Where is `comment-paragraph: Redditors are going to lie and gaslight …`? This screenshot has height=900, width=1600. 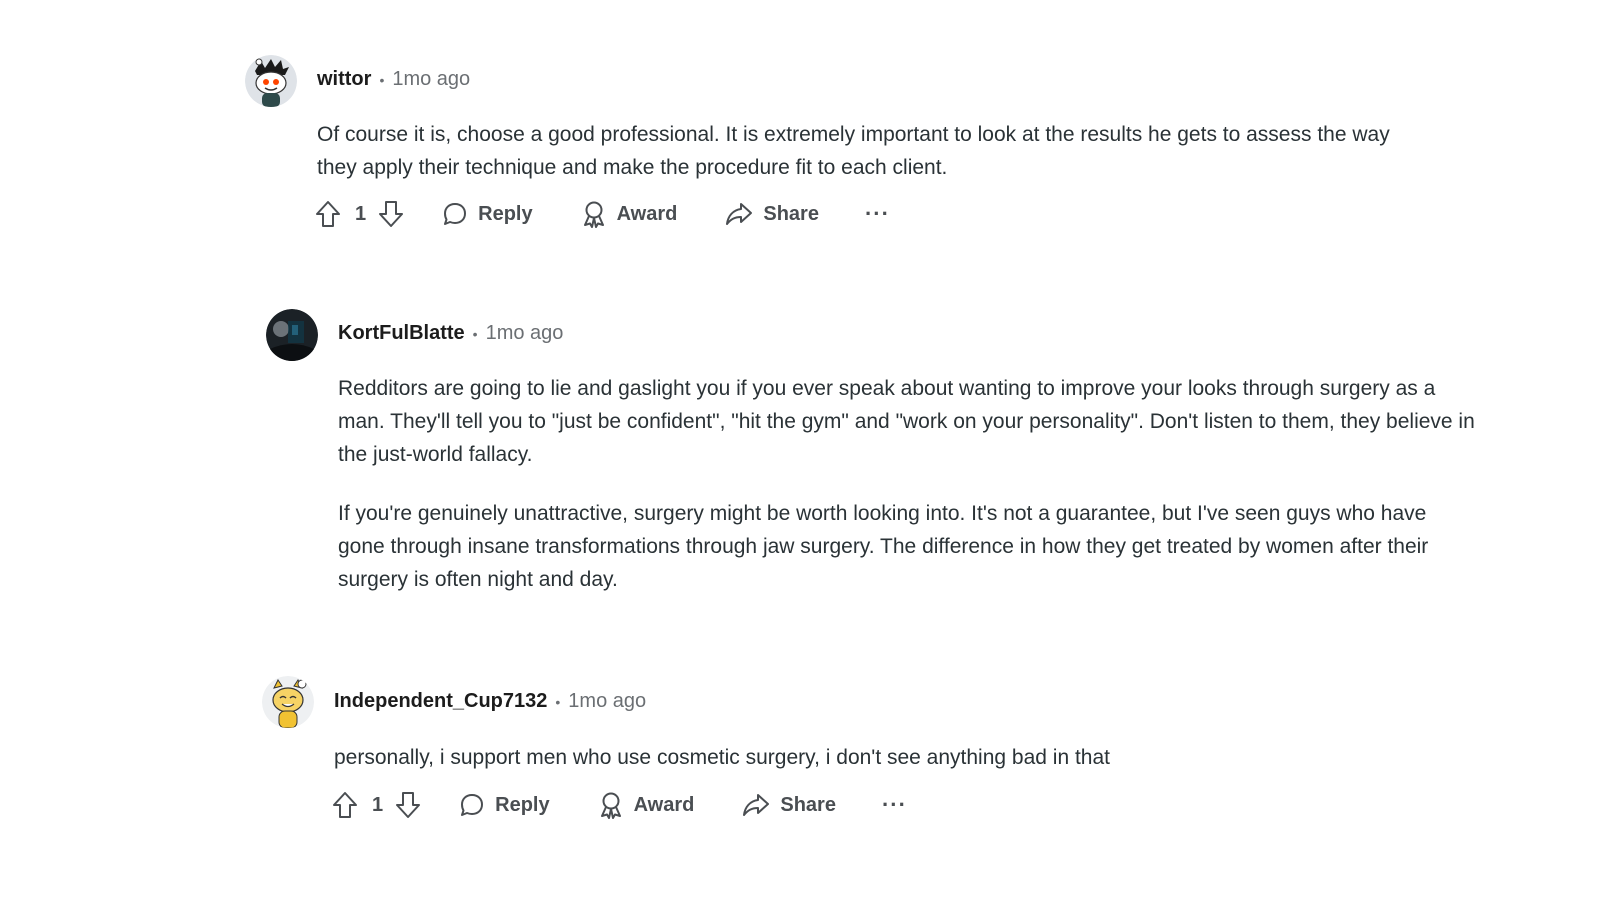 comment-paragraph: Redditors are going to lie and gaslight … is located at coordinates (906, 421).